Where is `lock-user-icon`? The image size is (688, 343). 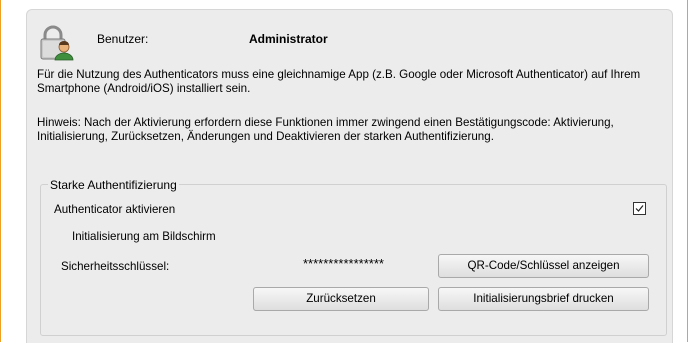 lock-user-icon is located at coordinates (56, 43).